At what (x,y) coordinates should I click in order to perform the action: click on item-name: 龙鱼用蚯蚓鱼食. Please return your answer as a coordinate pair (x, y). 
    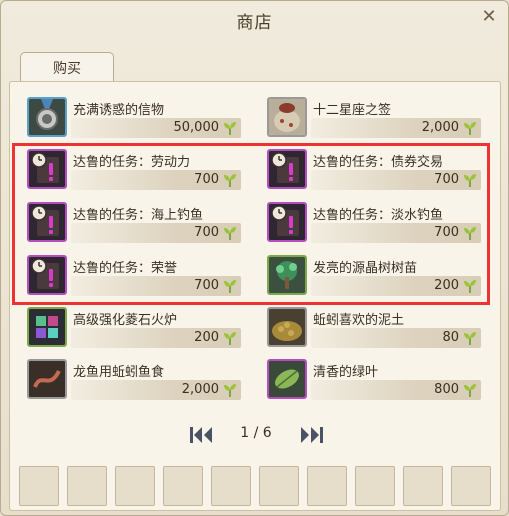
    Looking at the image, I should click on (119, 372).